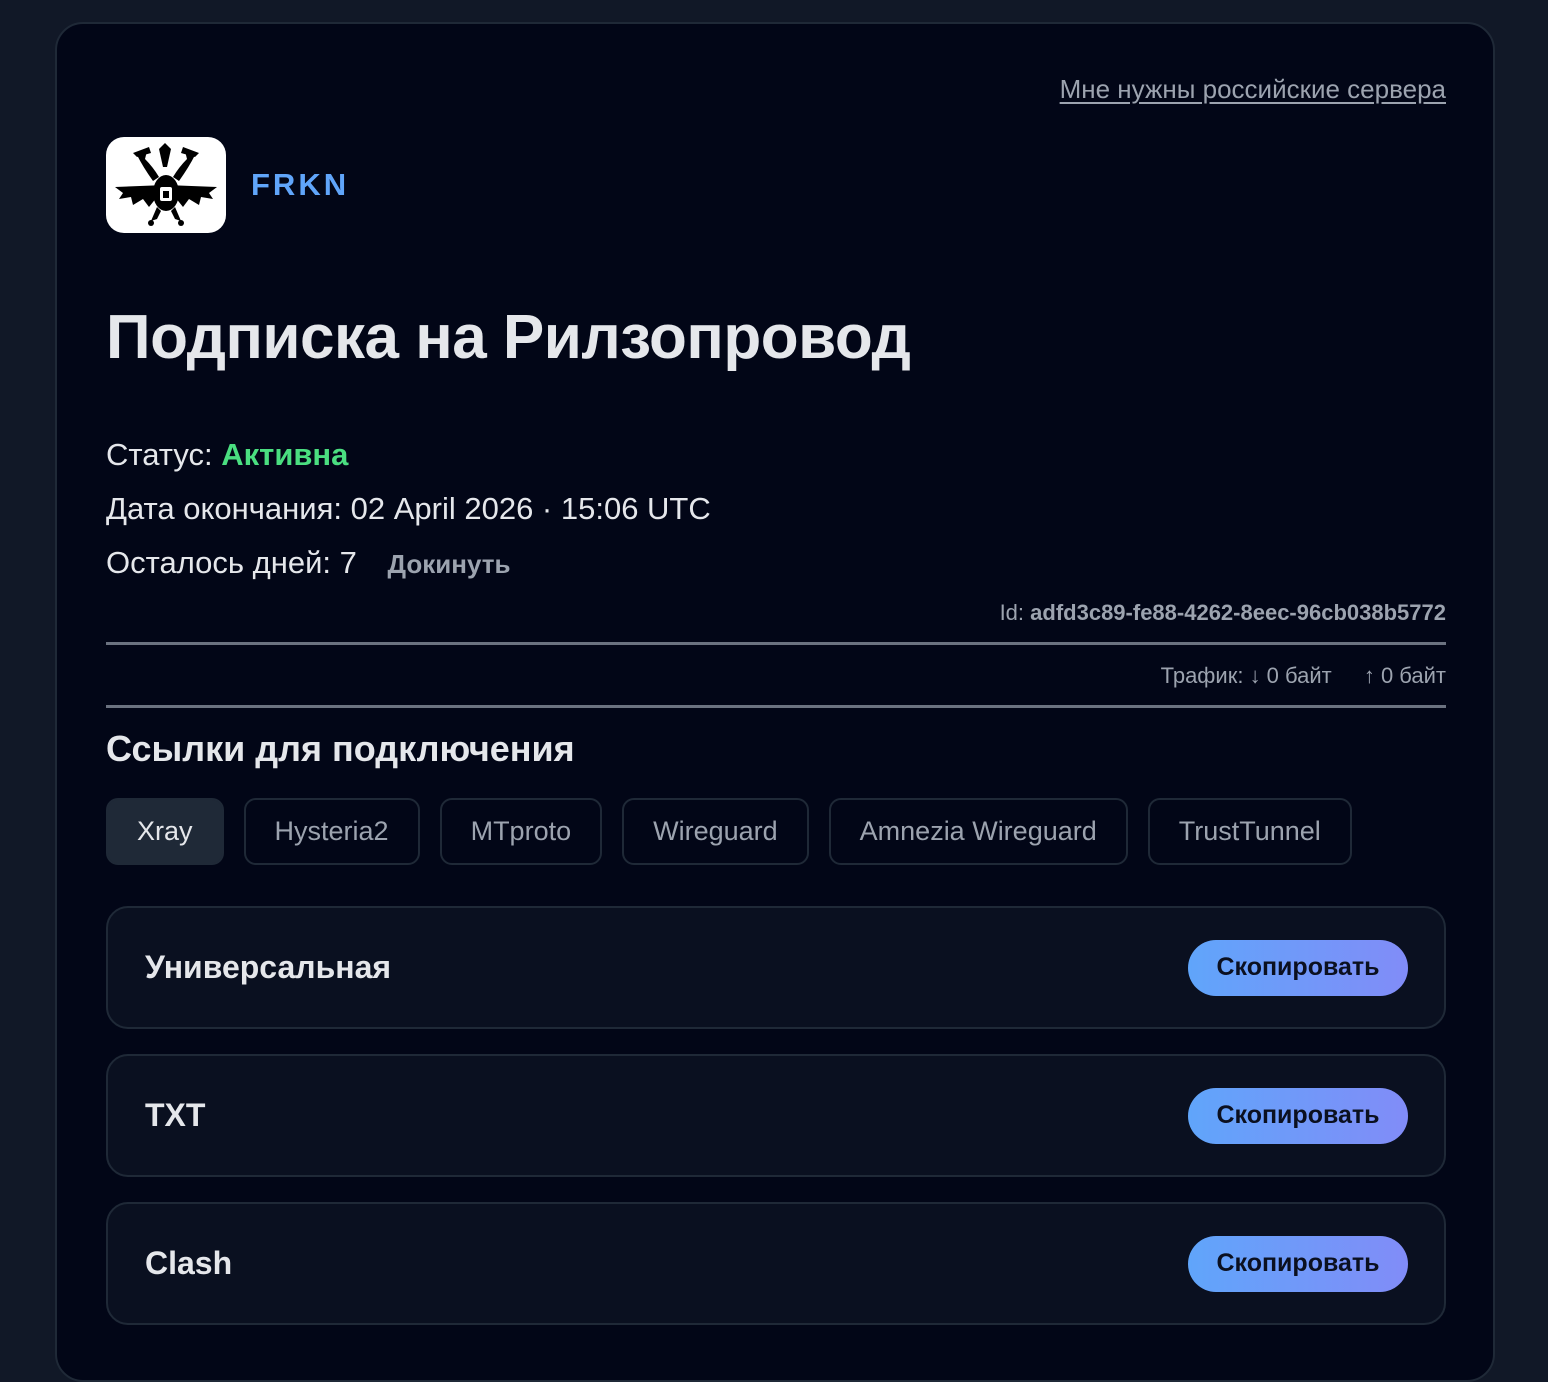  What do you see at coordinates (508, 337) in the screenshot?
I see `page-title: Подписка на Рилзопровод` at bounding box center [508, 337].